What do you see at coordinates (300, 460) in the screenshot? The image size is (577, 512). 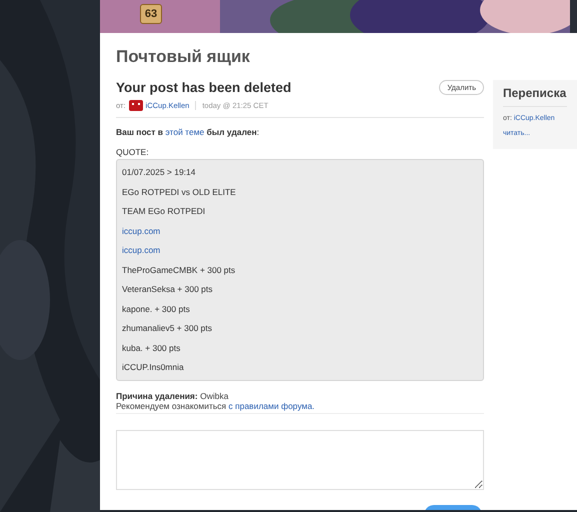 I see `reply-field` at bounding box center [300, 460].